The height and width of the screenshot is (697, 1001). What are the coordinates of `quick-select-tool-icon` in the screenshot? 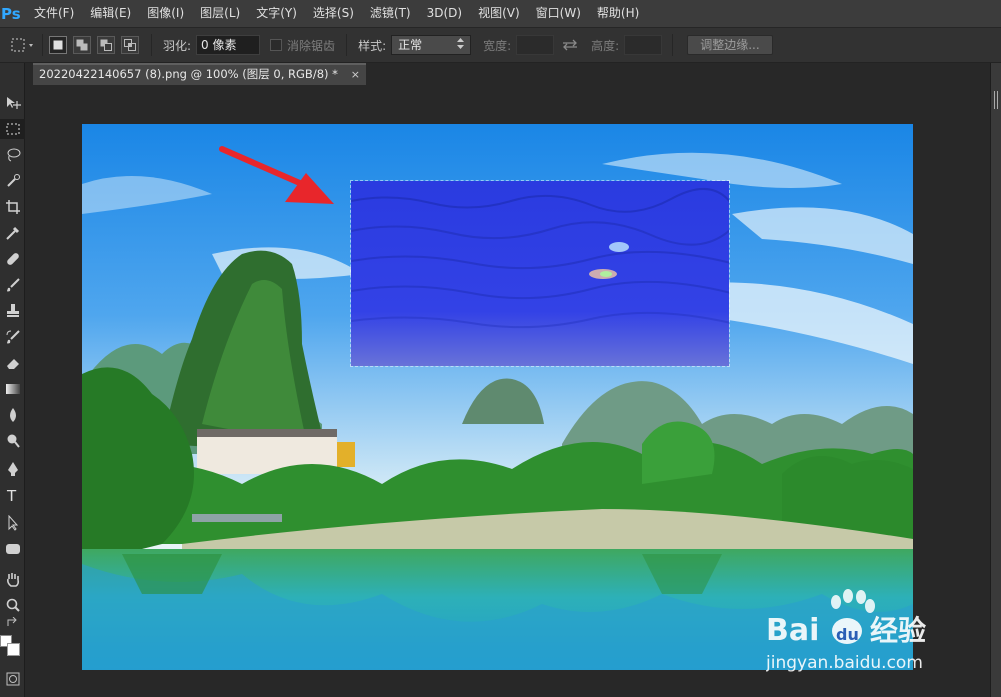 It's located at (12, 181).